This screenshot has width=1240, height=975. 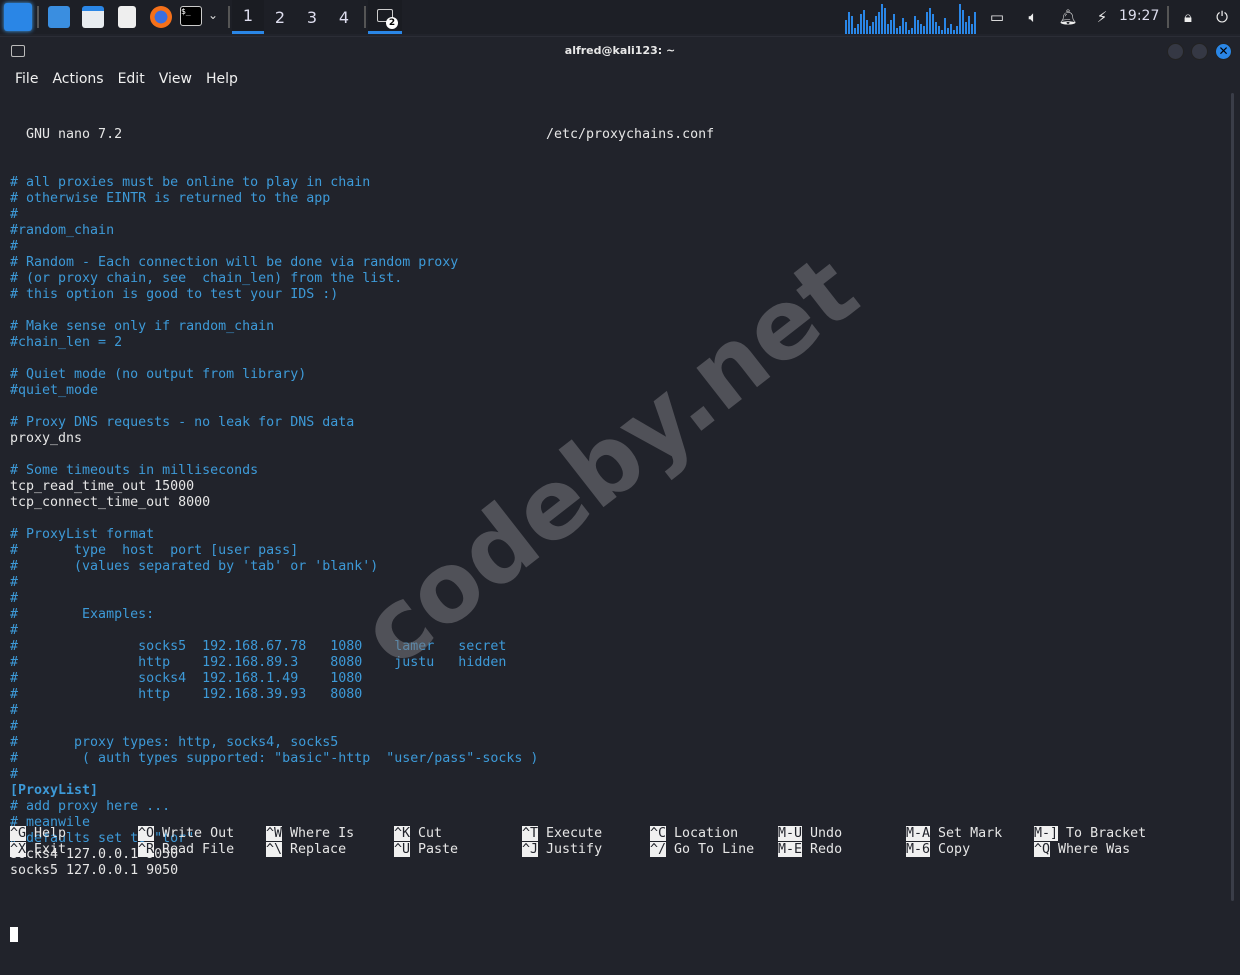 What do you see at coordinates (530, 849) in the screenshot?
I see `shortcut-key: ^J` at bounding box center [530, 849].